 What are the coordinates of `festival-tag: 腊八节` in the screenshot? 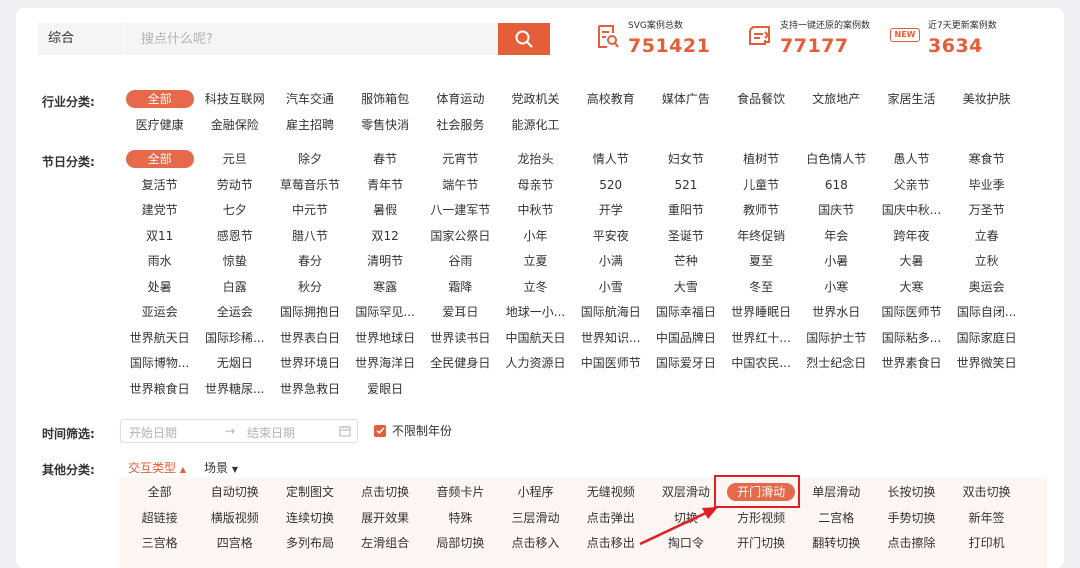 It's located at (309, 237).